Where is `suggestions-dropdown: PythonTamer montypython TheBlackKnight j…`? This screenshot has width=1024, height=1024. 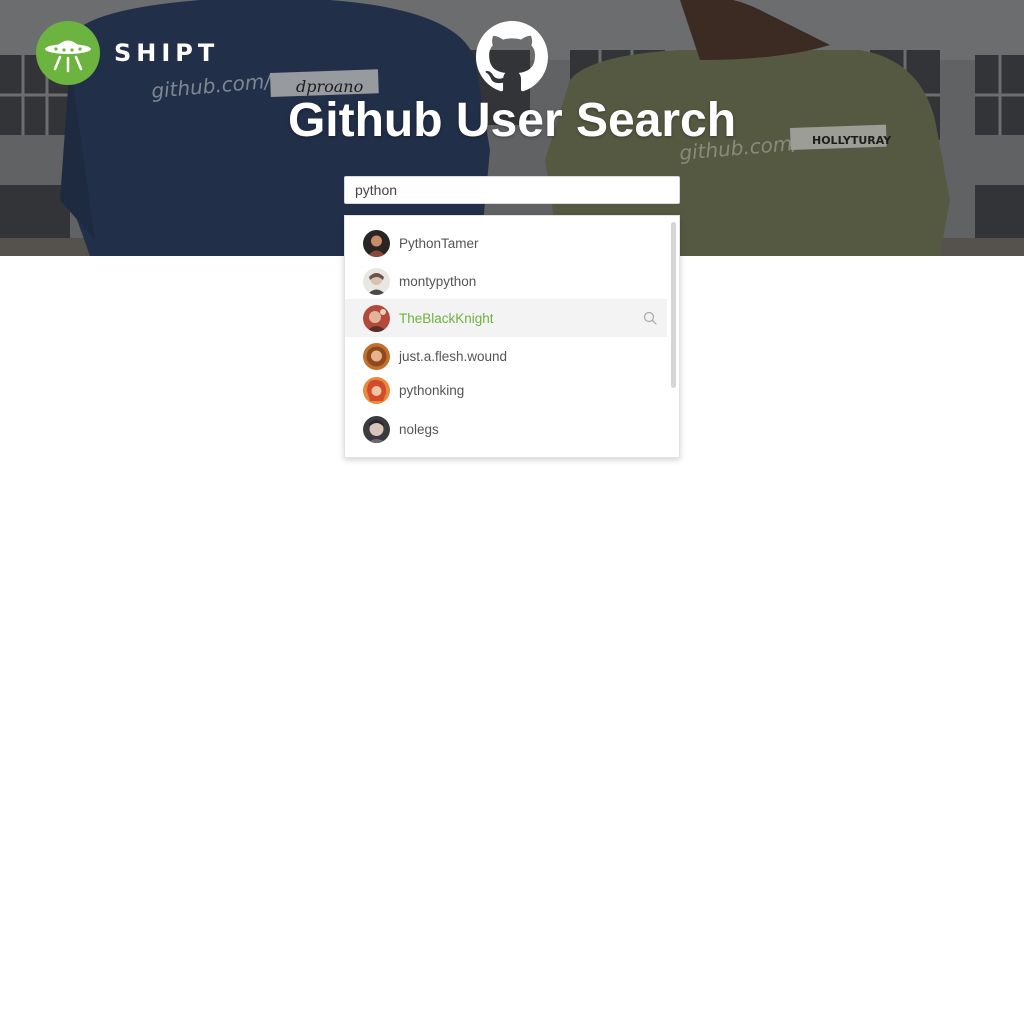 suggestions-dropdown: PythonTamer montypython TheBlackKnight j… is located at coordinates (512, 336).